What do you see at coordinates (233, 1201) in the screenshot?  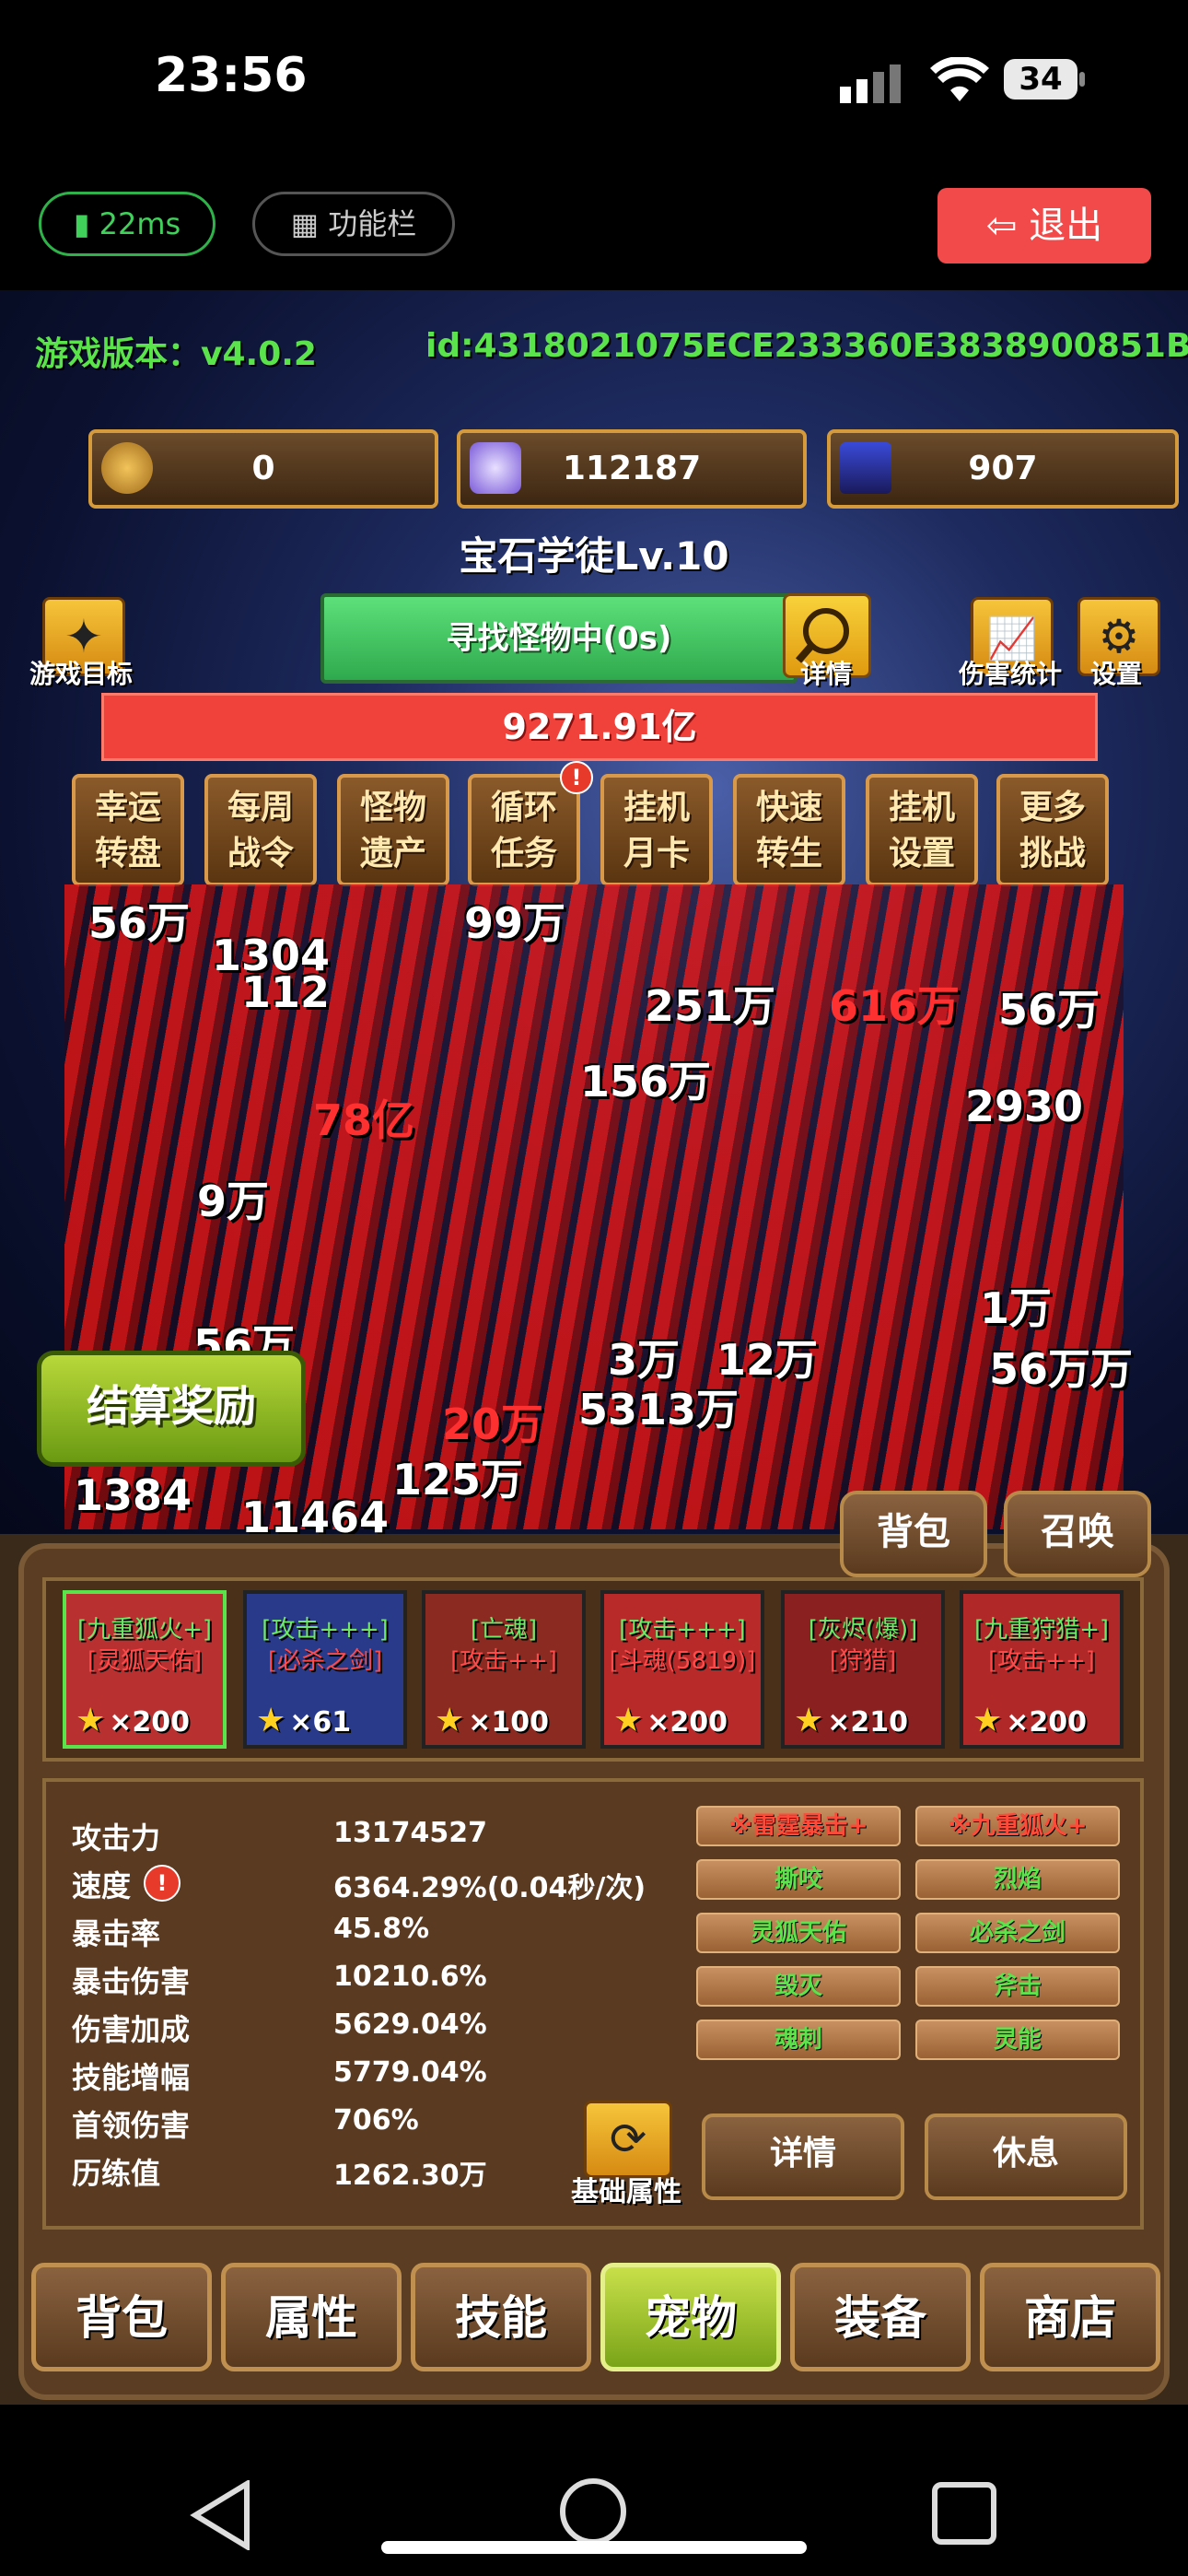 I see `damage-number: 9万` at bounding box center [233, 1201].